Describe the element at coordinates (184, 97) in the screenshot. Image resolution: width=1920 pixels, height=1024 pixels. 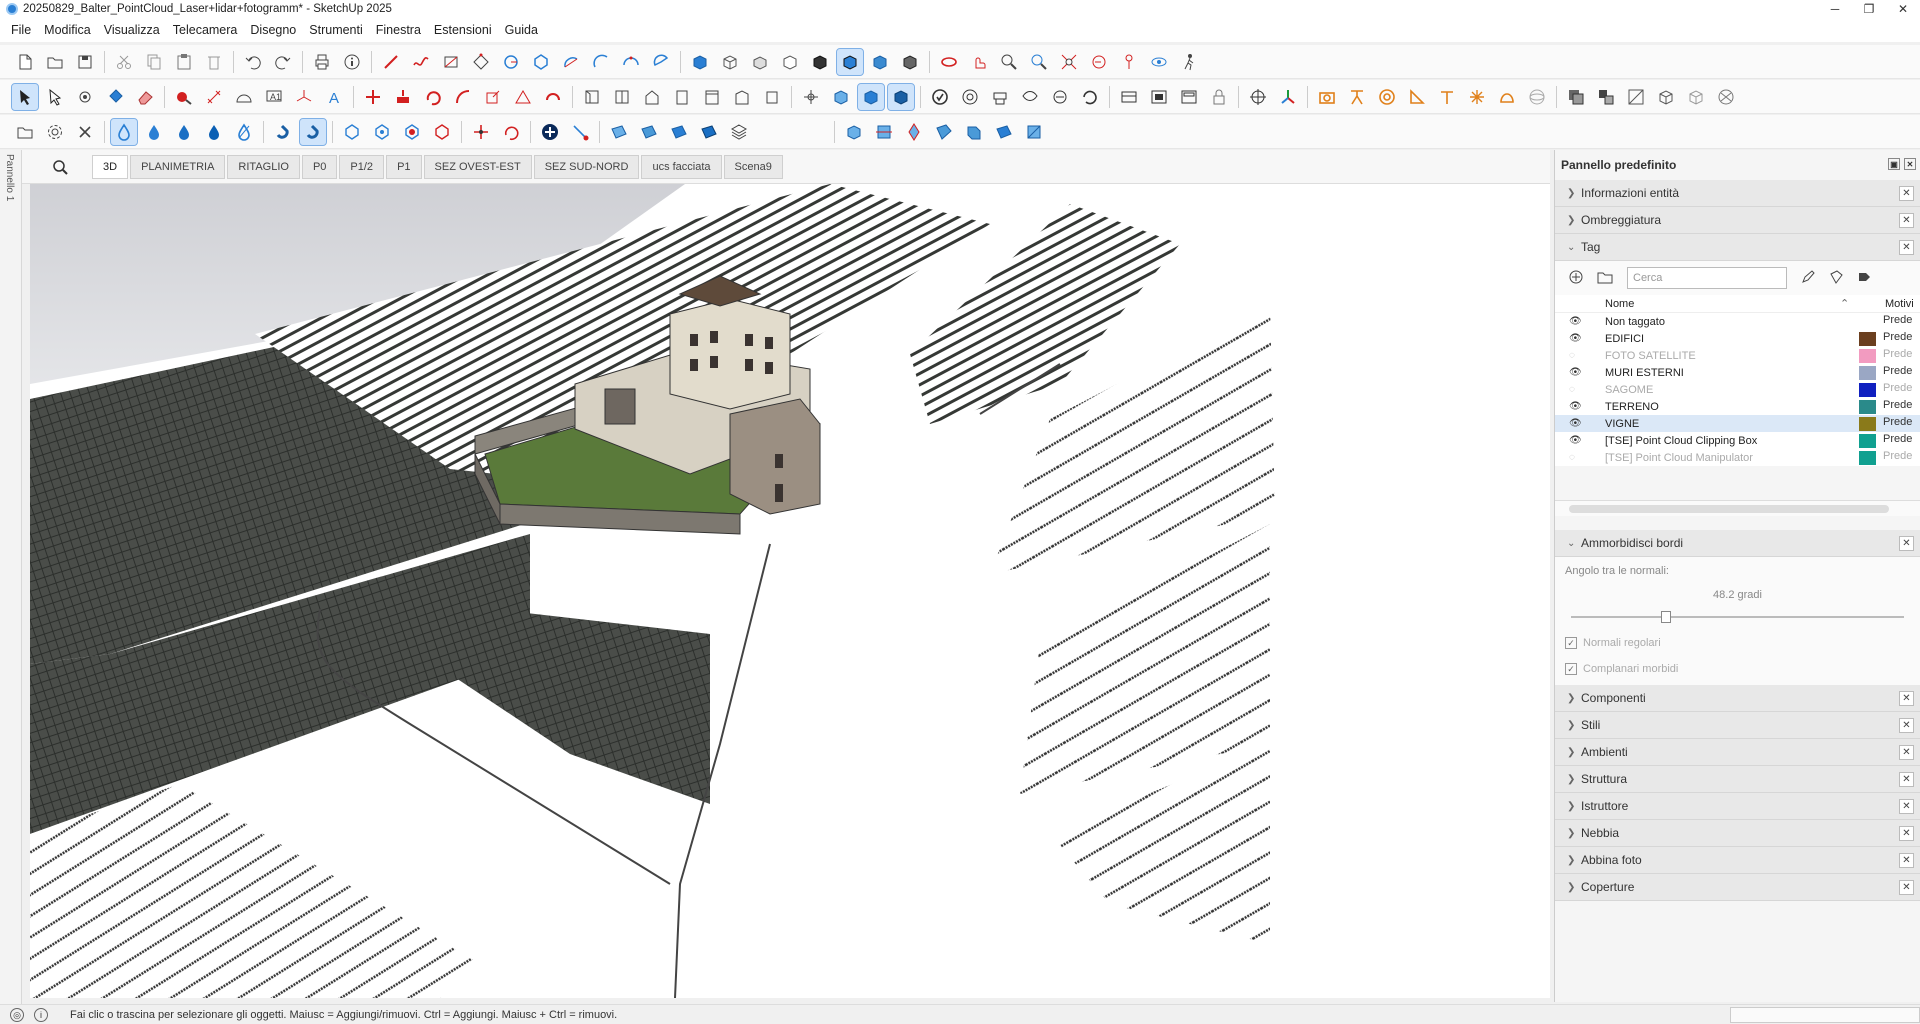
I see `tape-measure-icon` at that location.